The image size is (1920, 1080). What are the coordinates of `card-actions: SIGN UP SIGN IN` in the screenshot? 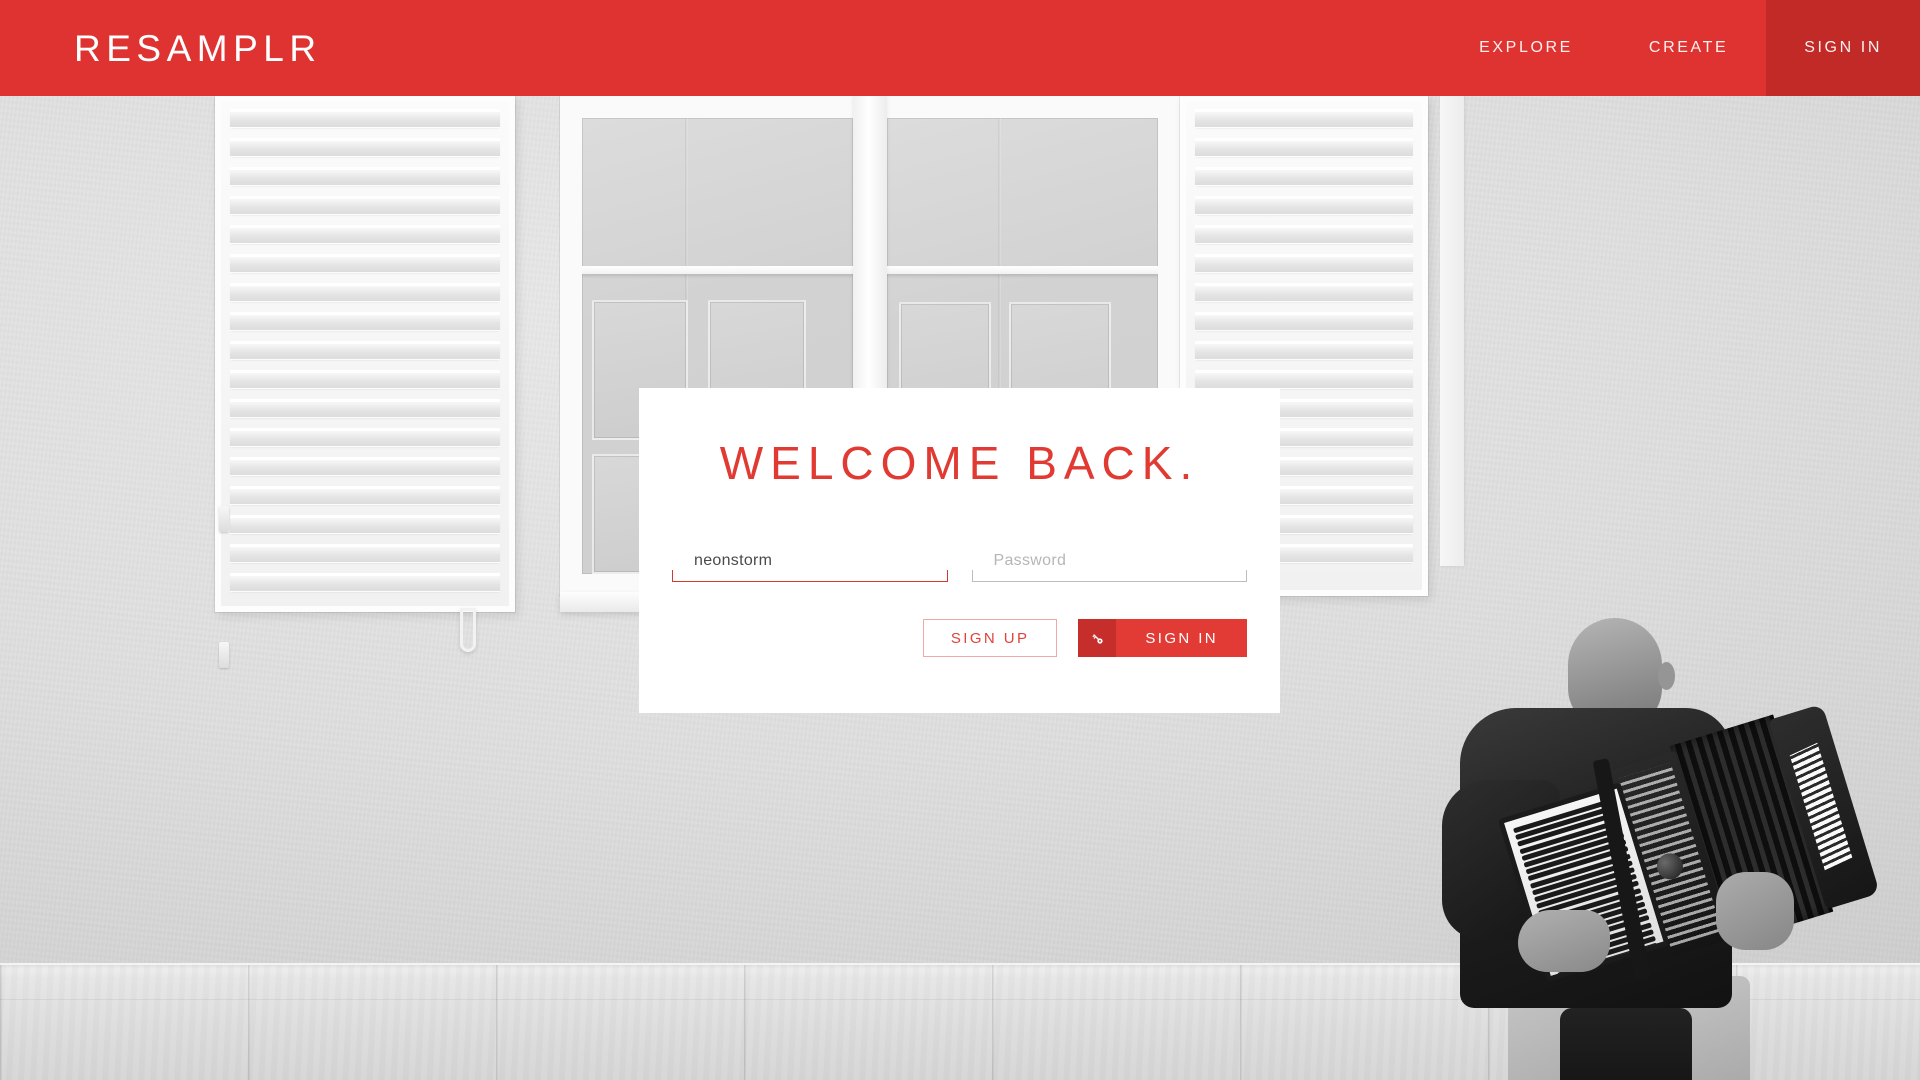 It's located at (959, 638).